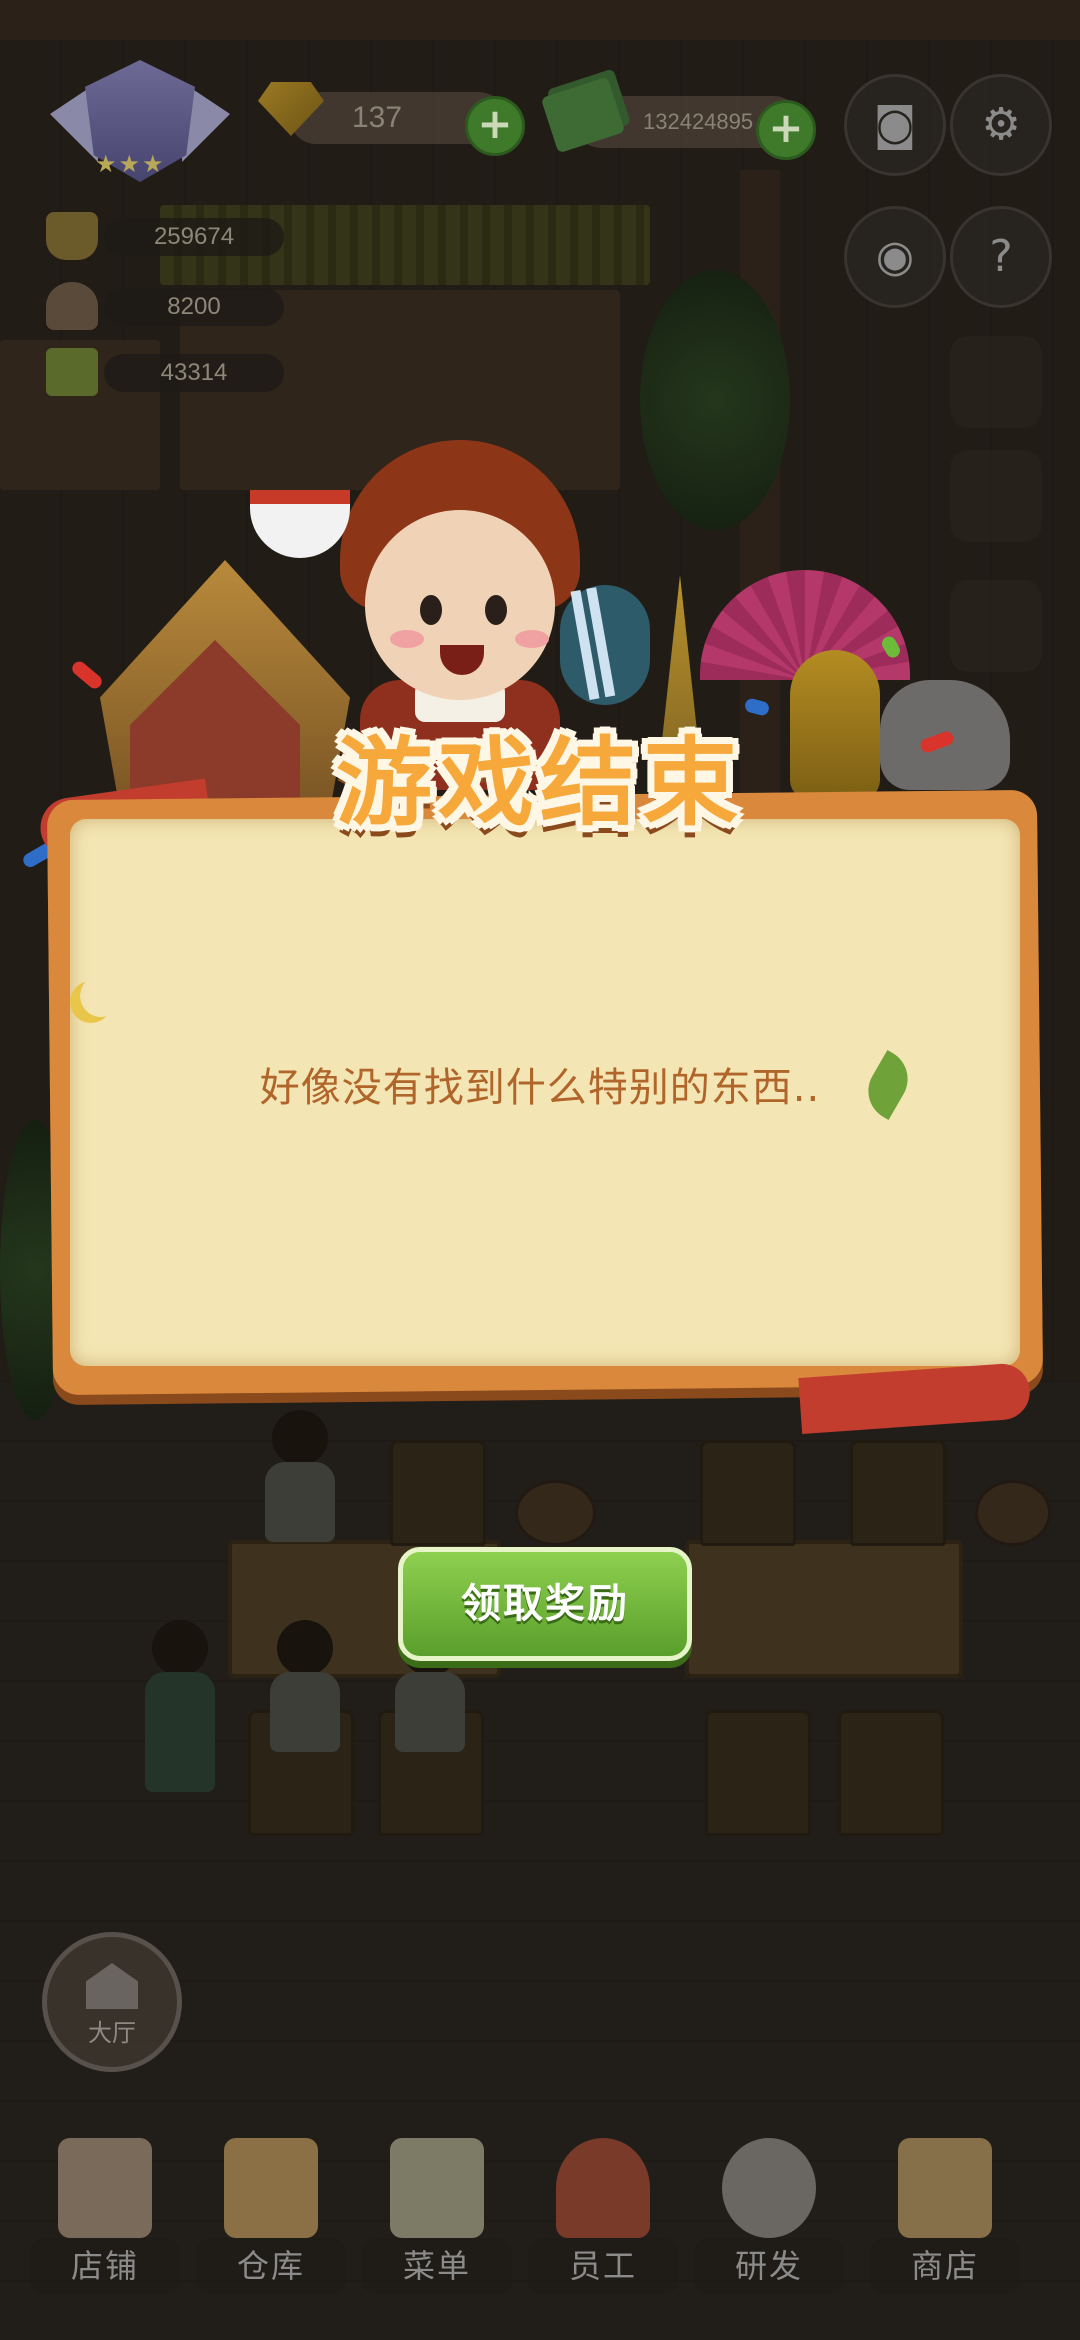  I want to click on nav-label: 仓库, so click(271, 2266).